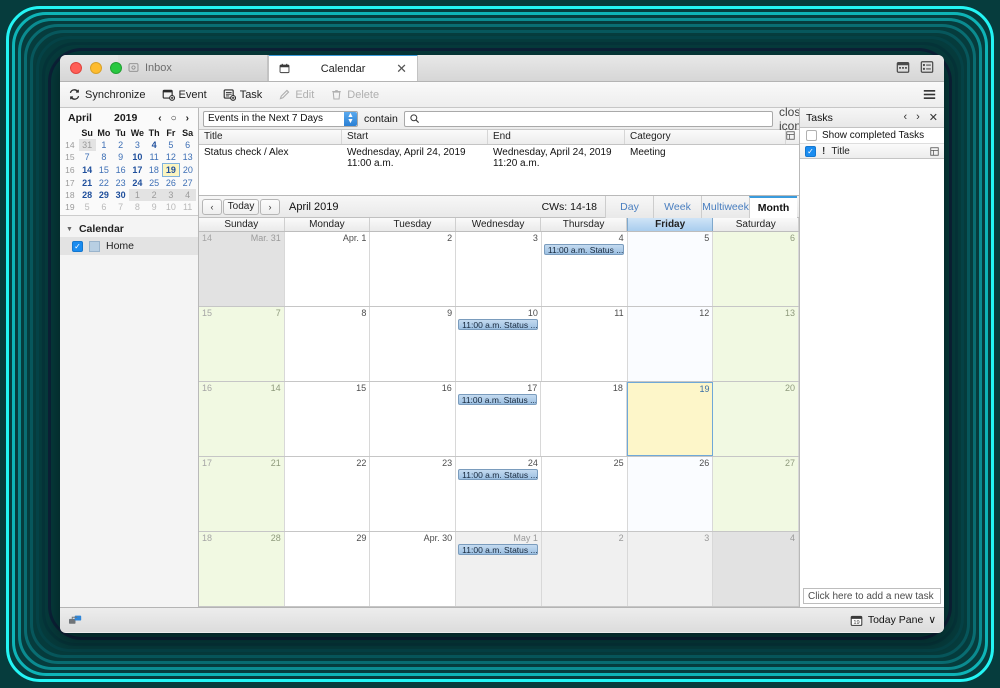 The image size is (1000, 688). What do you see at coordinates (187, 183) in the screenshot?
I see `mini-day-cell: 27` at bounding box center [187, 183].